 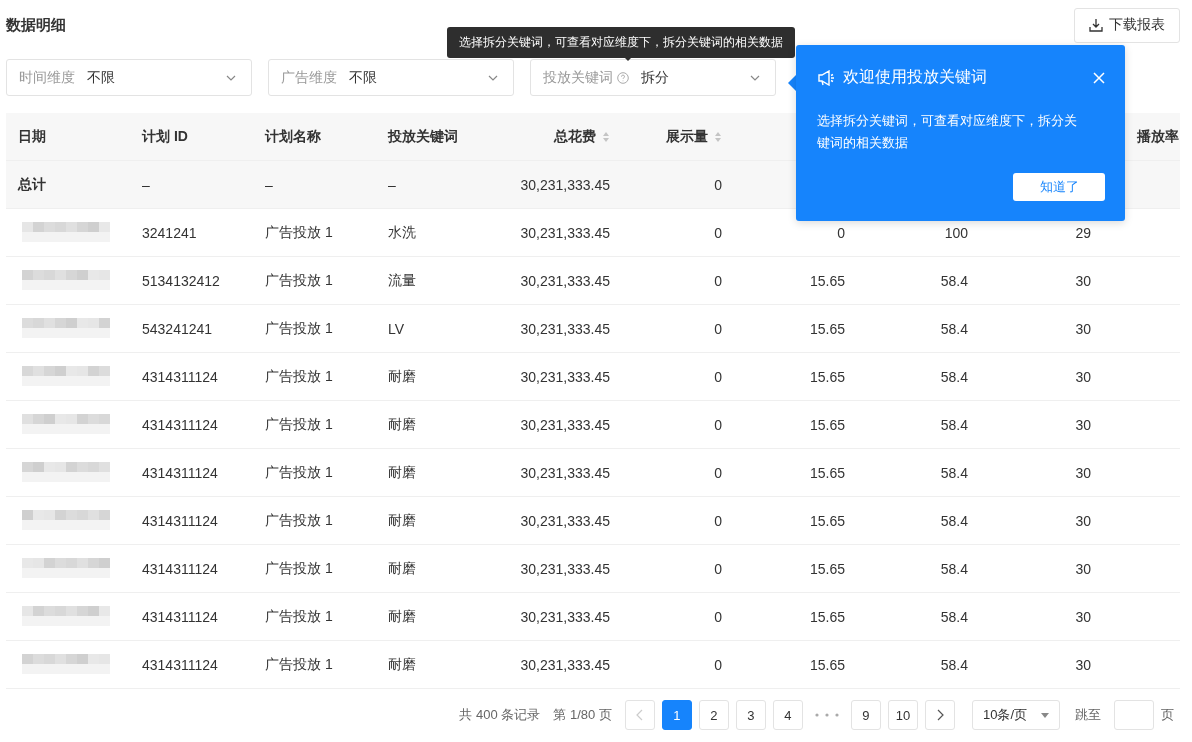 I want to click on column-header: 总花费, so click(x=575, y=136).